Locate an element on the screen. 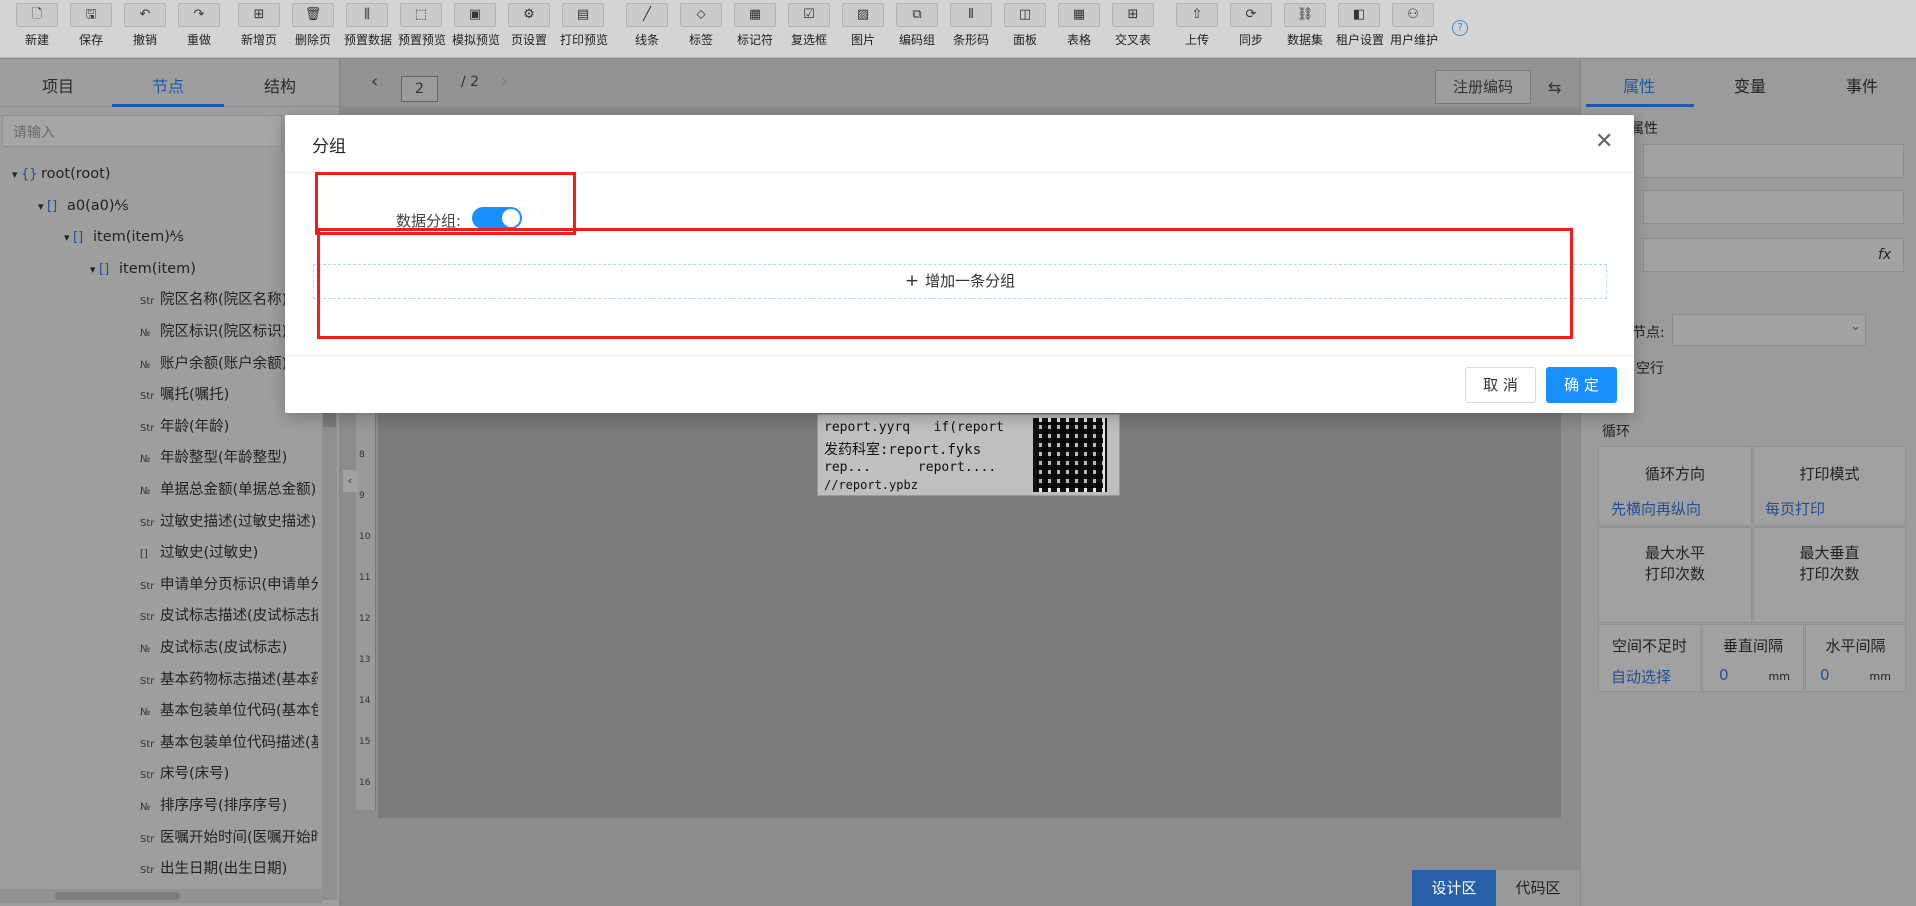  qr-code-image is located at coordinates (1070, 455).